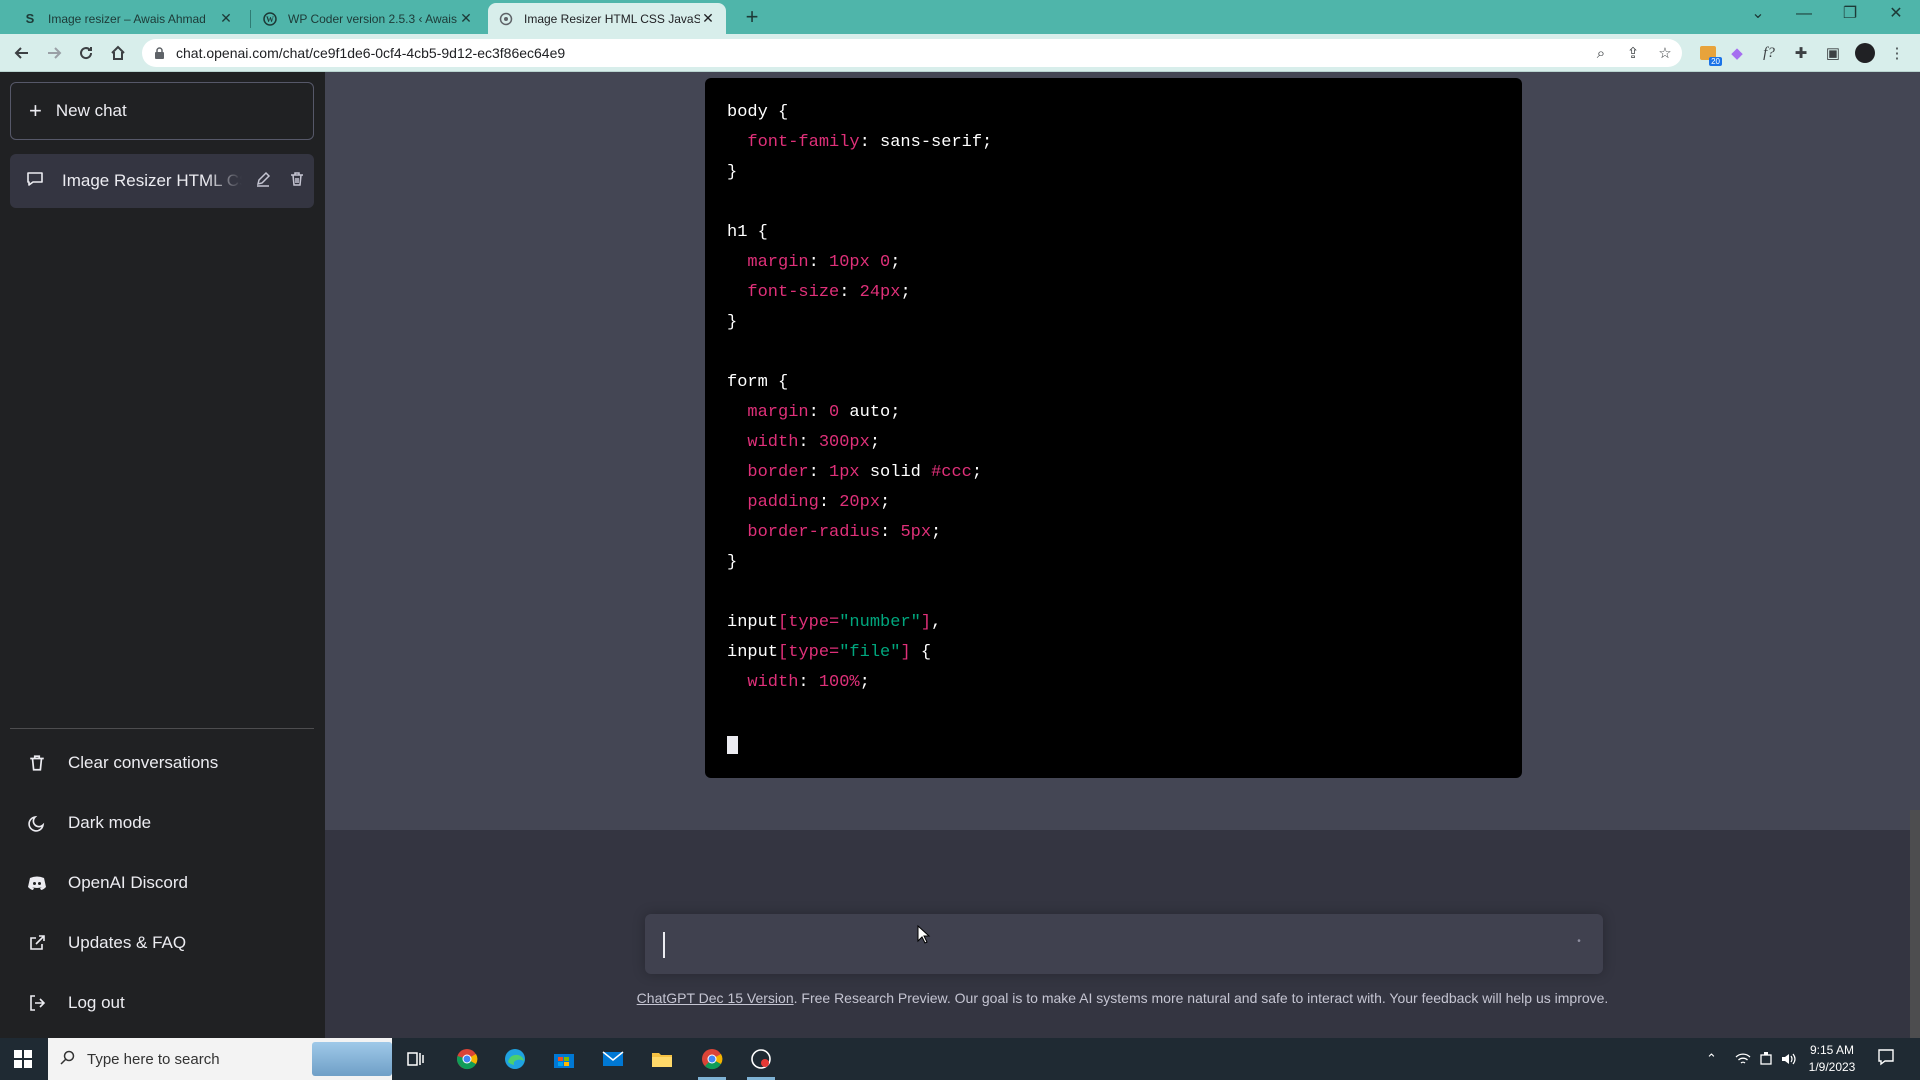  Describe the element at coordinates (662, 1059) in the screenshot. I see `file-explorer-icon` at that location.